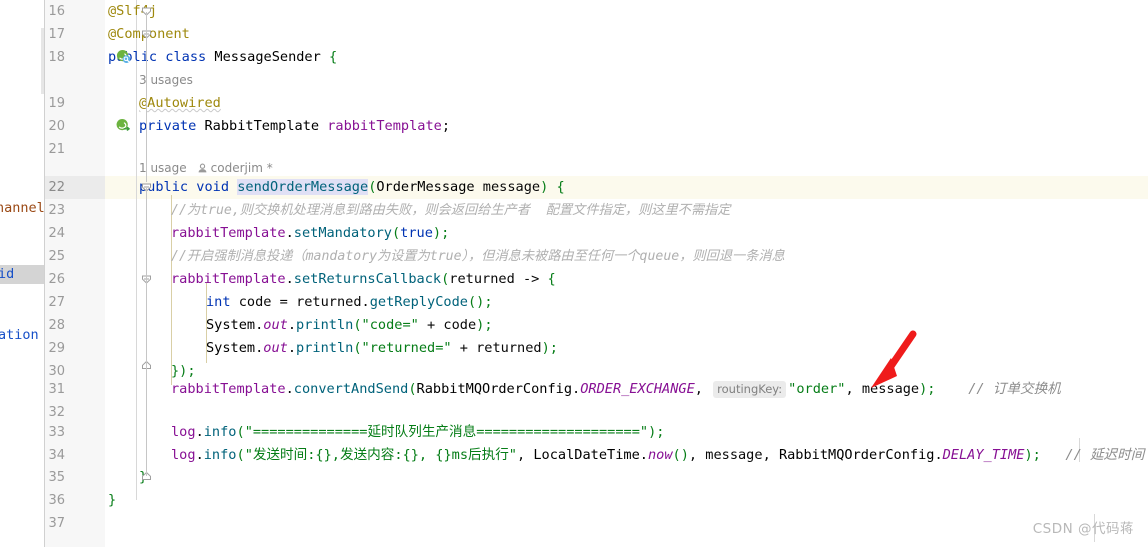 This screenshot has width=1148, height=547. Describe the element at coordinates (480, 302) in the screenshot. I see `tail-27: ();` at that location.